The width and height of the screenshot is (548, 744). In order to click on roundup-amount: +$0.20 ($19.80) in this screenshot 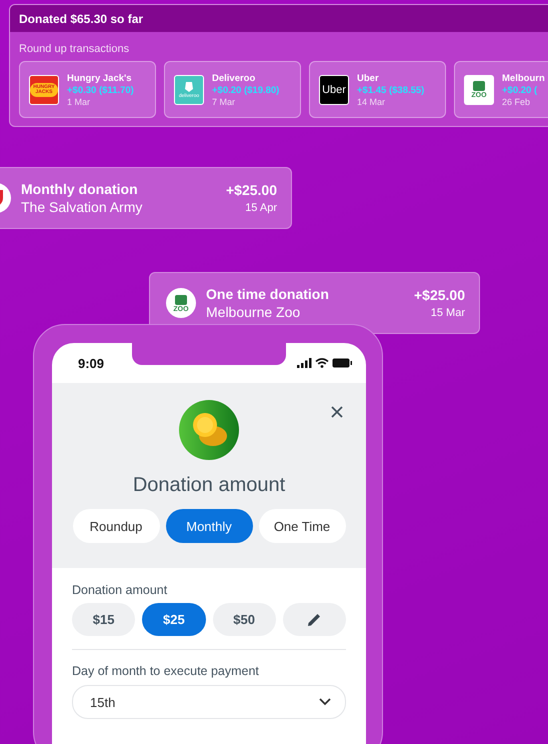, I will do `click(246, 90)`.